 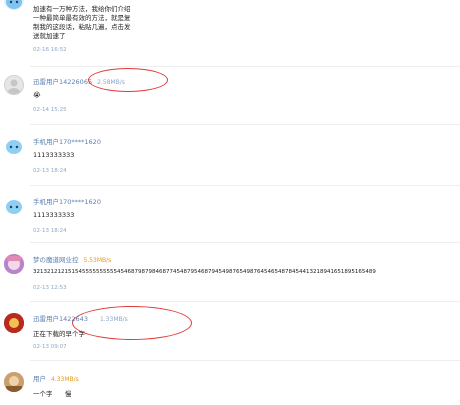 I want to click on comment-line: 送就加速了, so click(x=49, y=36).